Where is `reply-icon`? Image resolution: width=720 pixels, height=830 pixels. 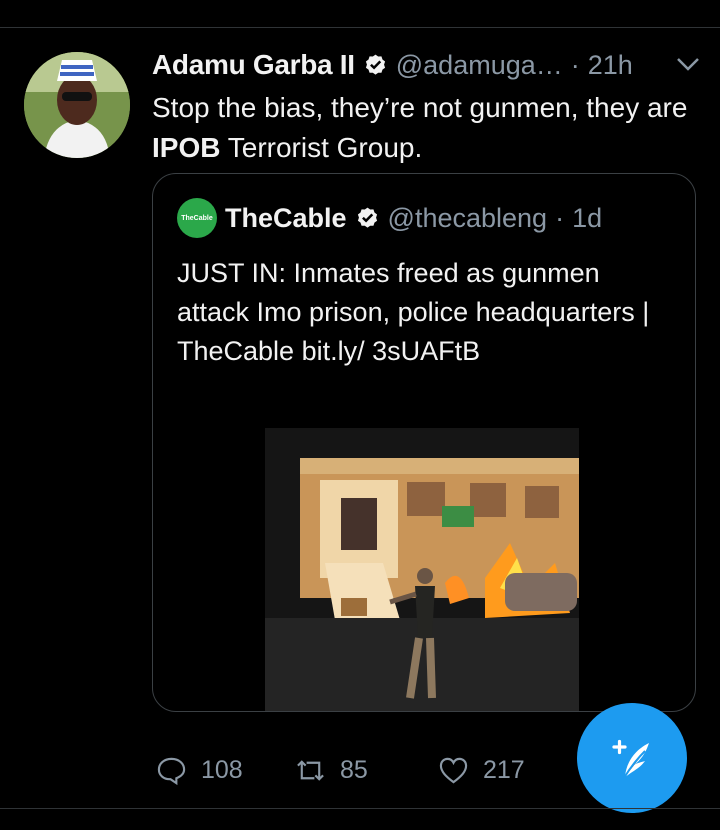
reply-icon is located at coordinates (171, 771).